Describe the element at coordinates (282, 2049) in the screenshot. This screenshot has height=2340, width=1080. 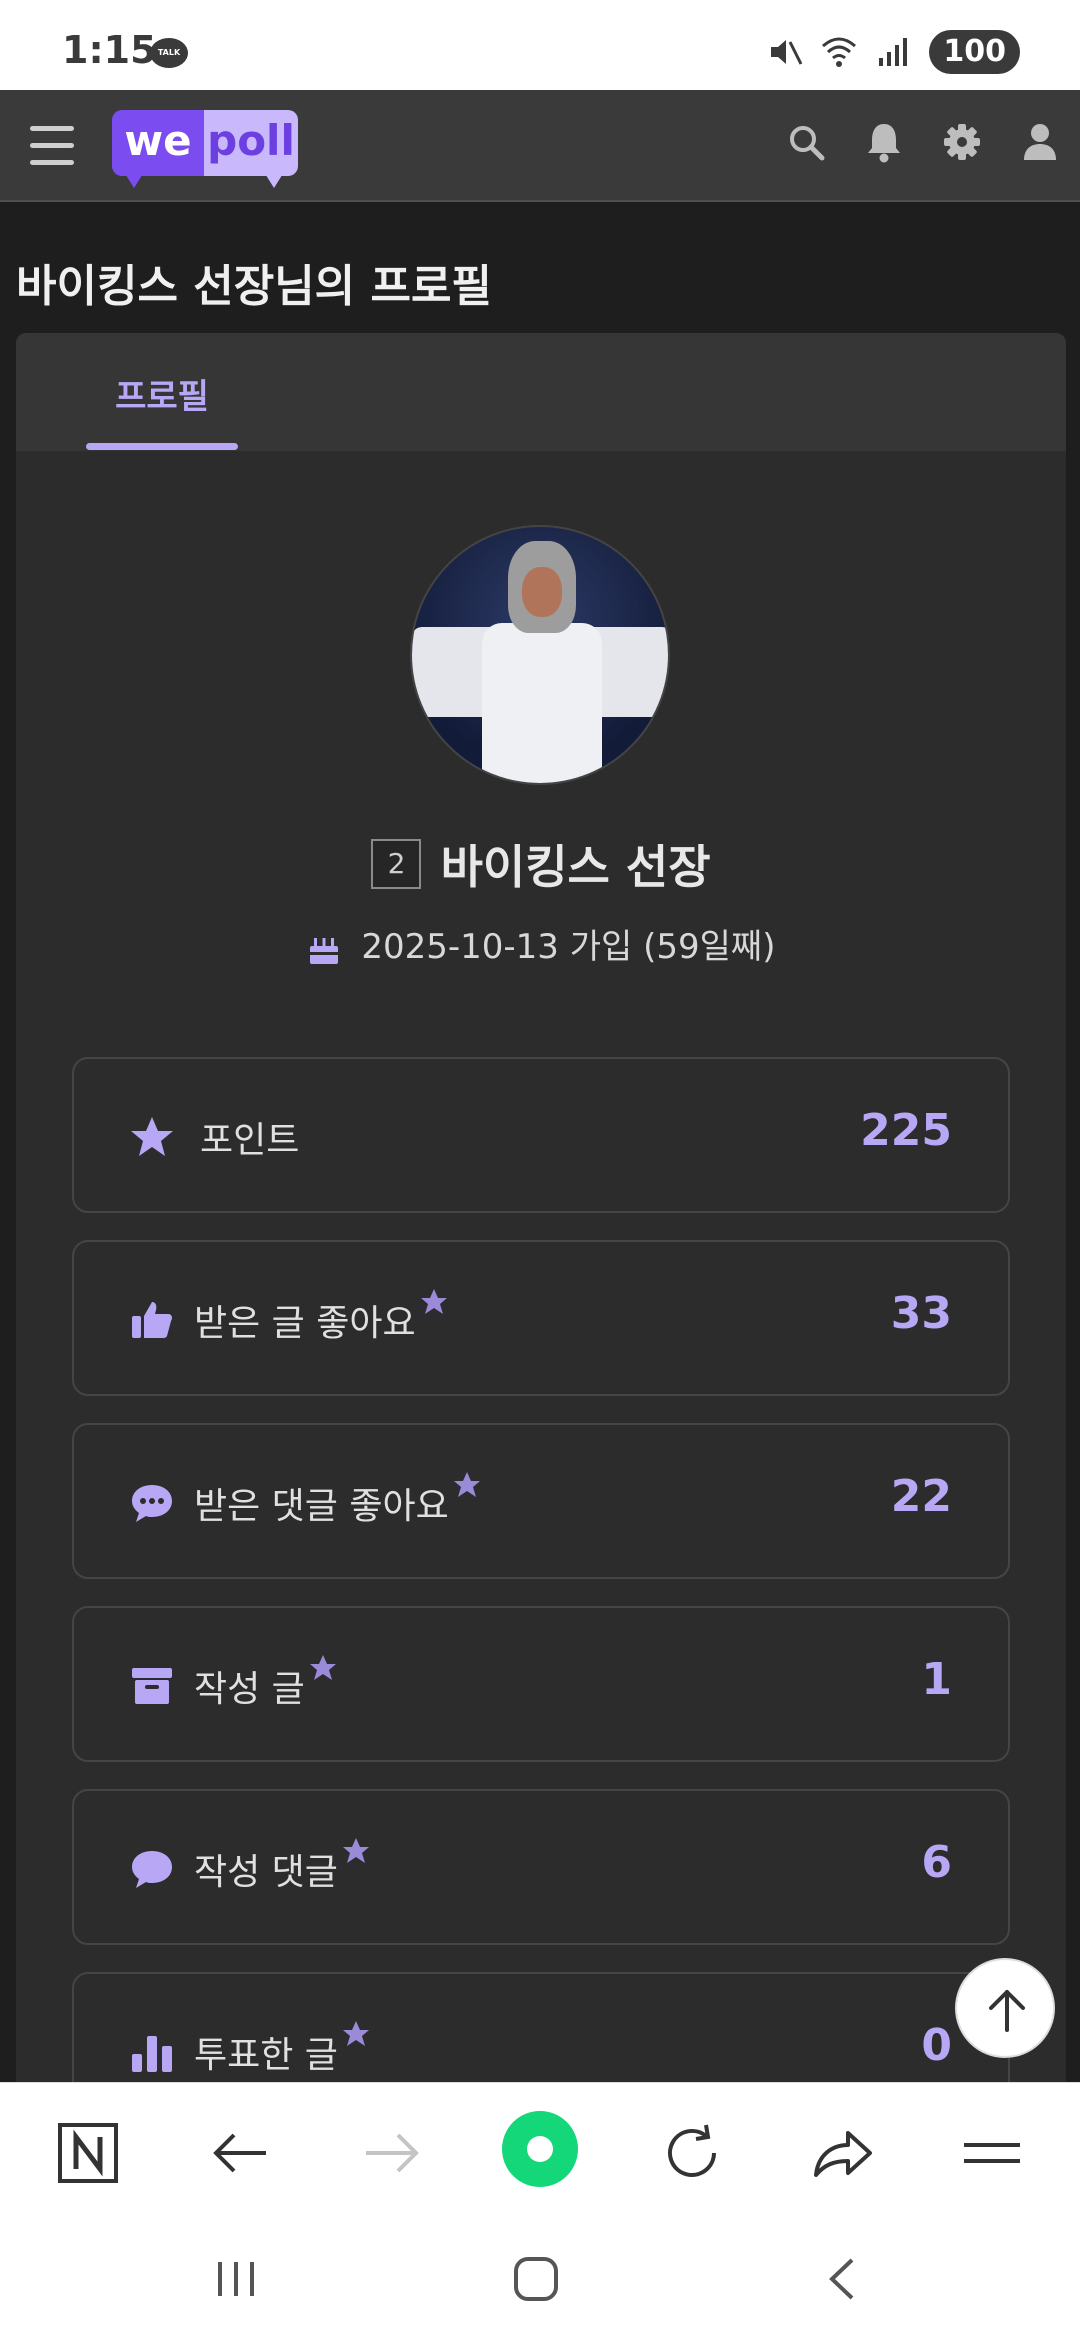
I see `stat-label: 투표한 글` at that location.